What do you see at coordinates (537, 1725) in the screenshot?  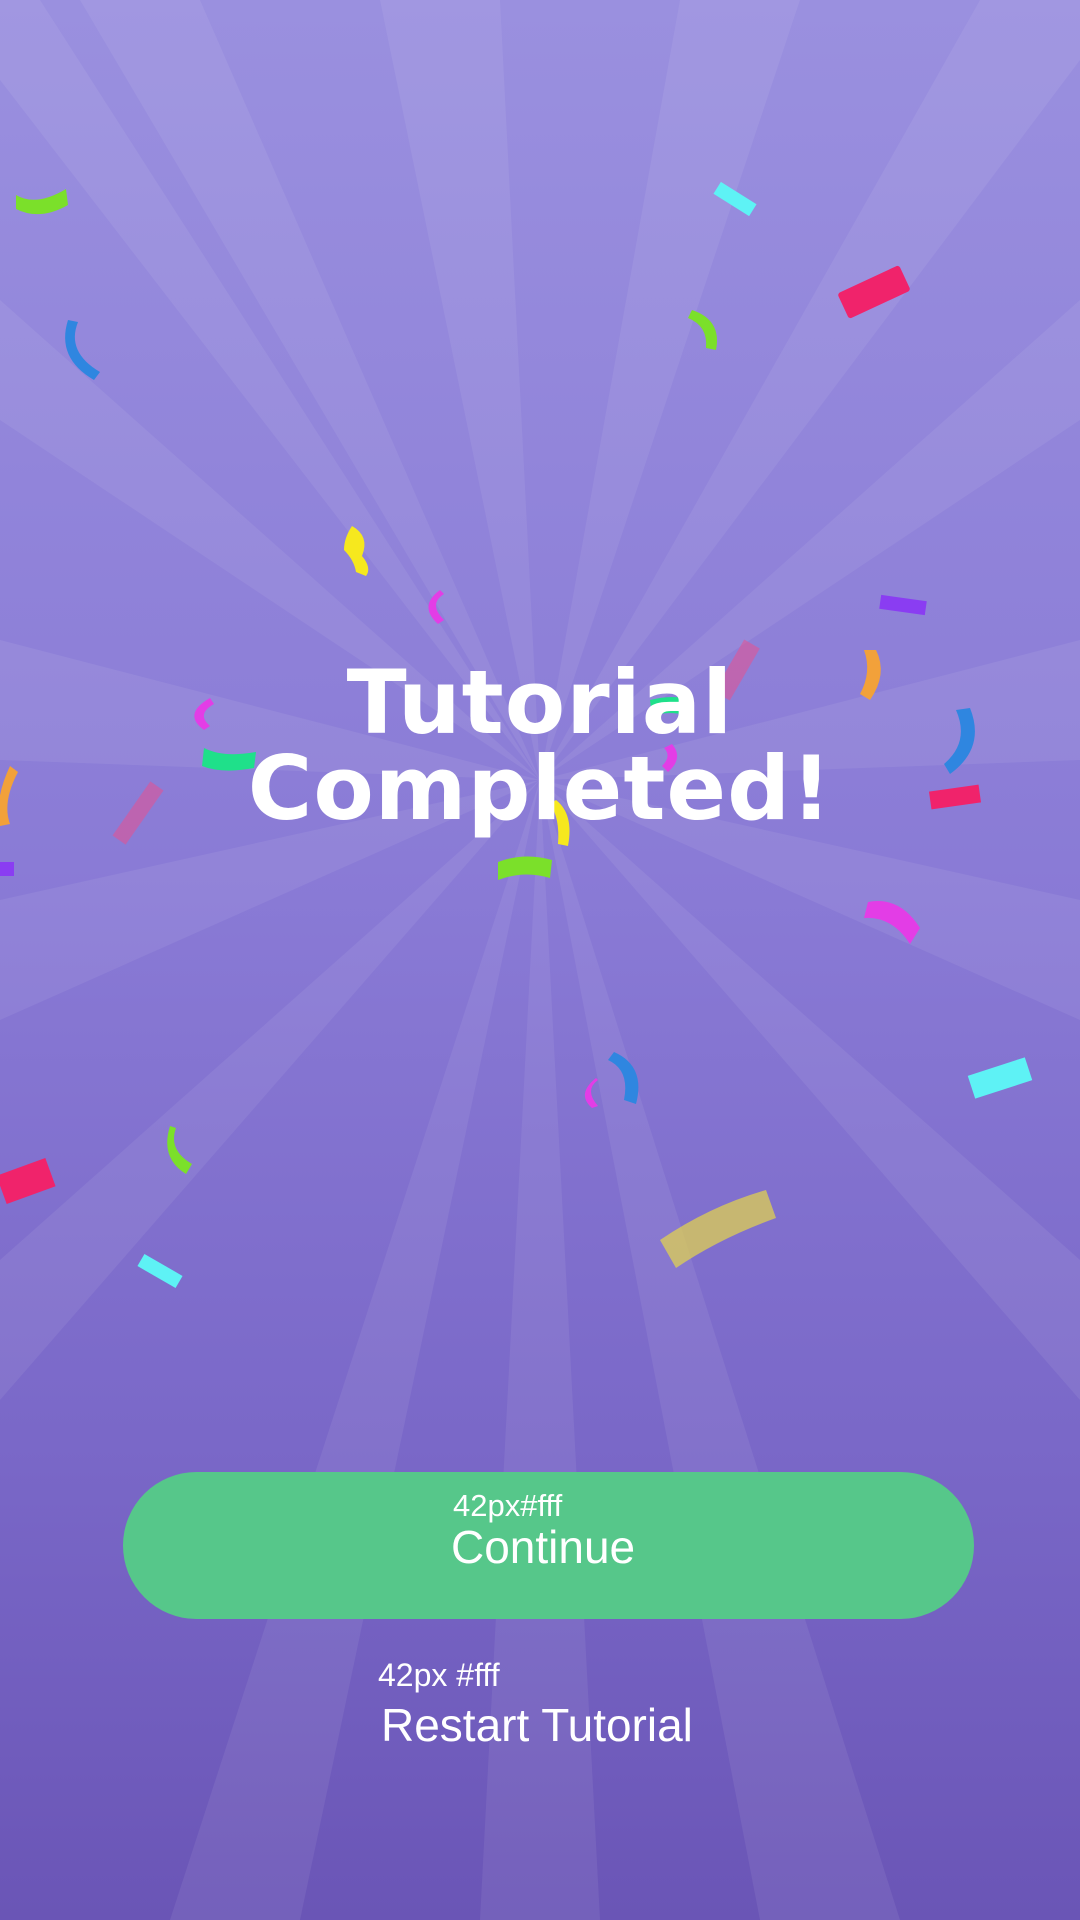 I see `restart-tutorial-link: Restart Tutorial` at bounding box center [537, 1725].